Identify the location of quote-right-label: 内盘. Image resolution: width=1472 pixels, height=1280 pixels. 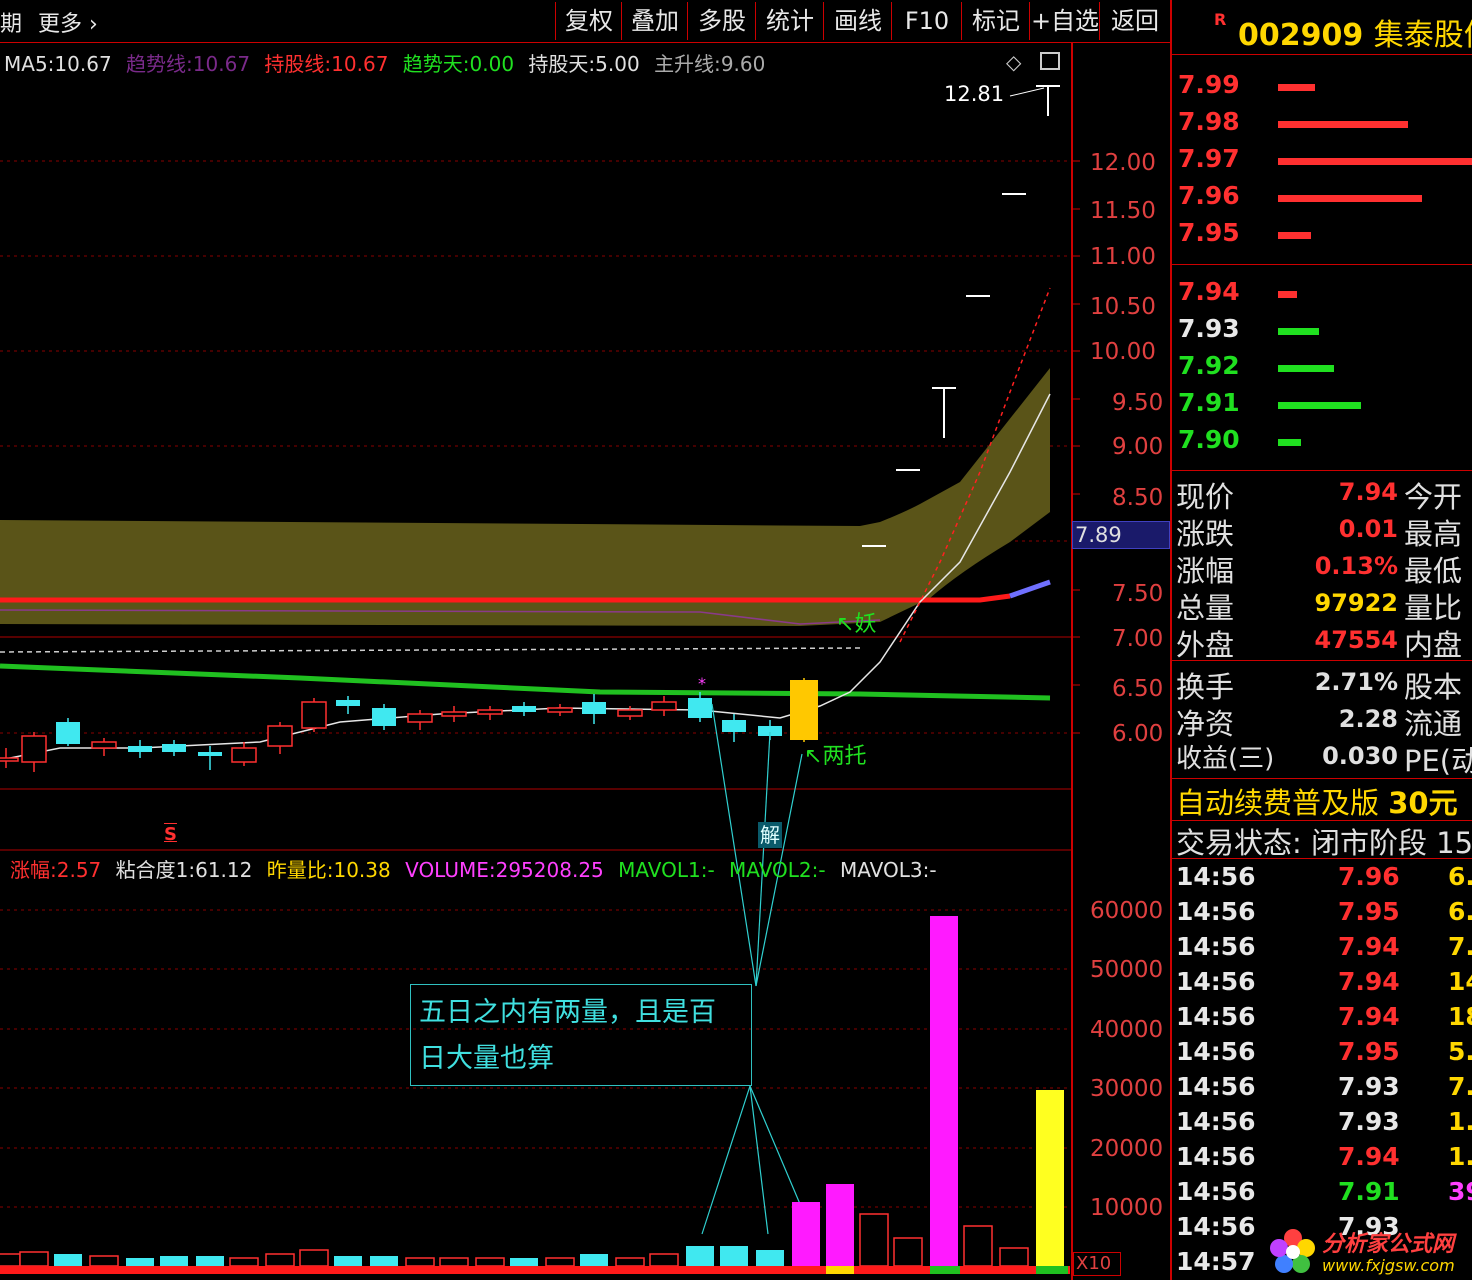
(1433, 645).